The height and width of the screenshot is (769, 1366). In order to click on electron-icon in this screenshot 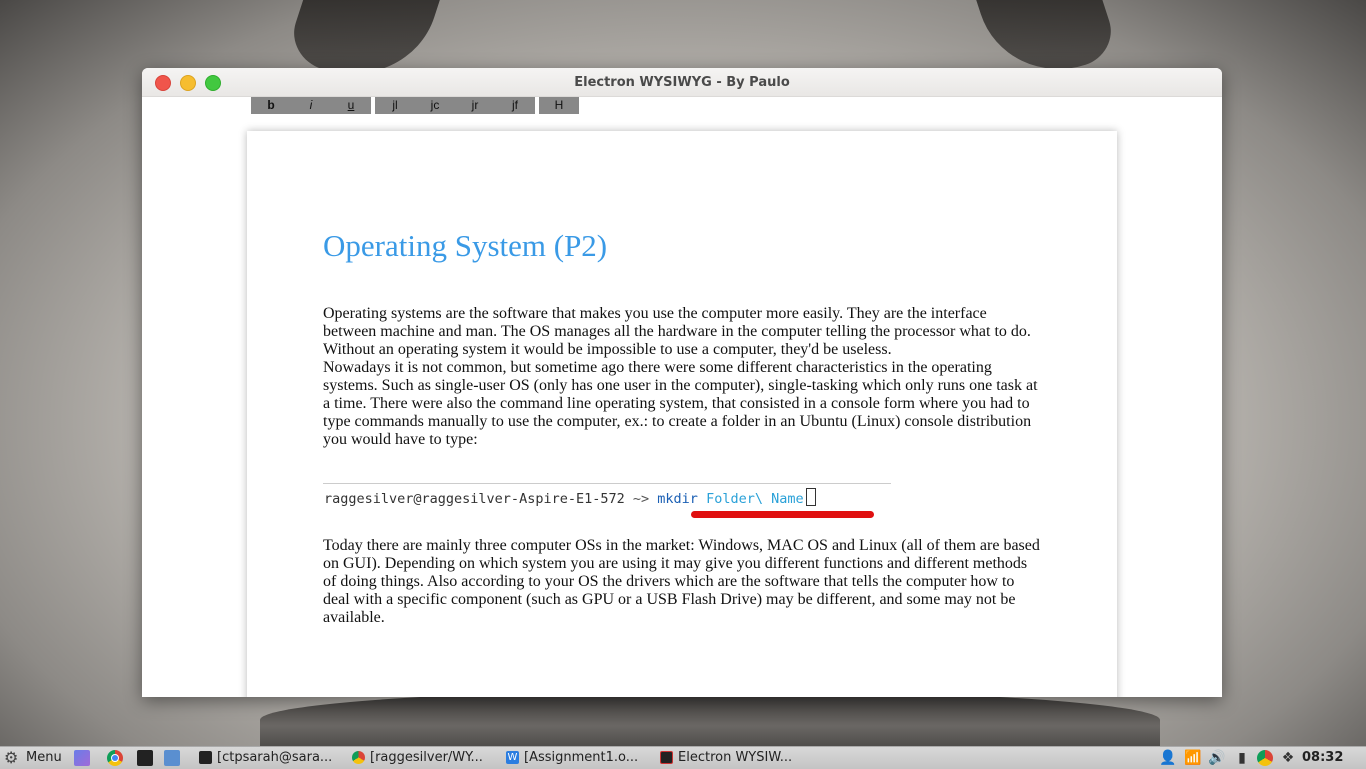, I will do `click(666, 757)`.